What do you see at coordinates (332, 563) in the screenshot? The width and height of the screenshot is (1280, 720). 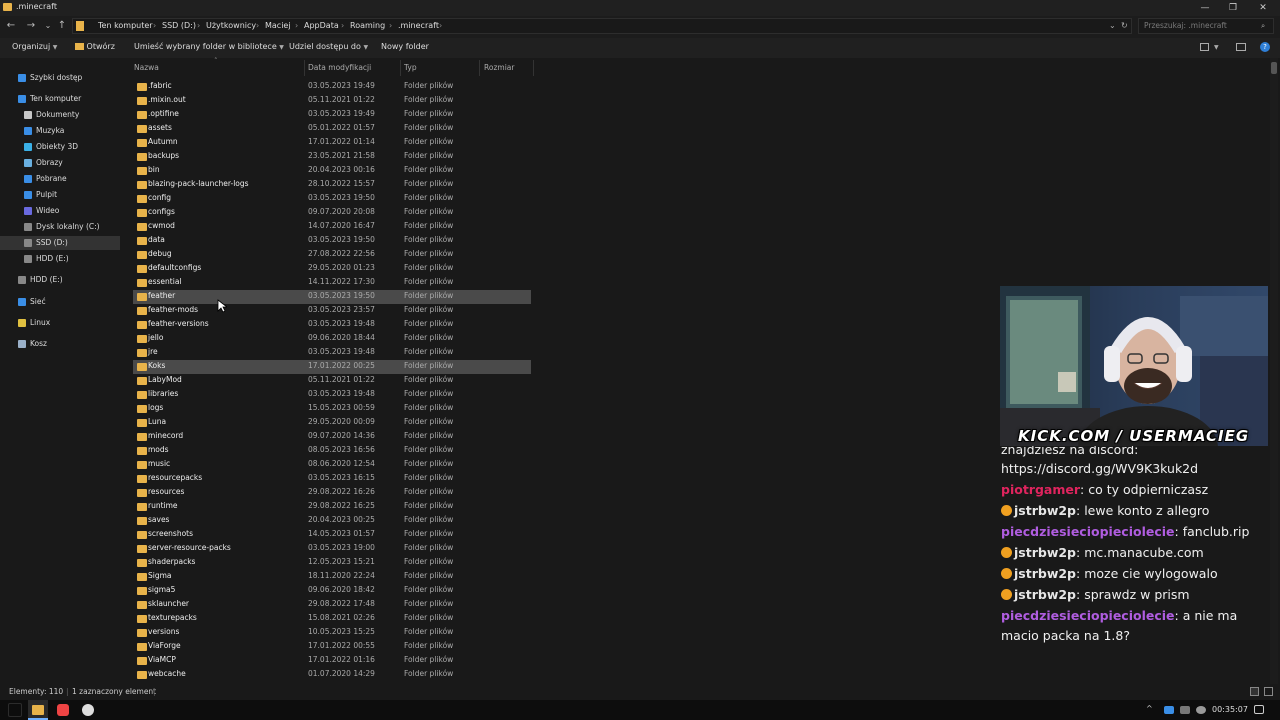 I see `file-row: shaderpacks 12.05.2023 15:21 Folder plików` at bounding box center [332, 563].